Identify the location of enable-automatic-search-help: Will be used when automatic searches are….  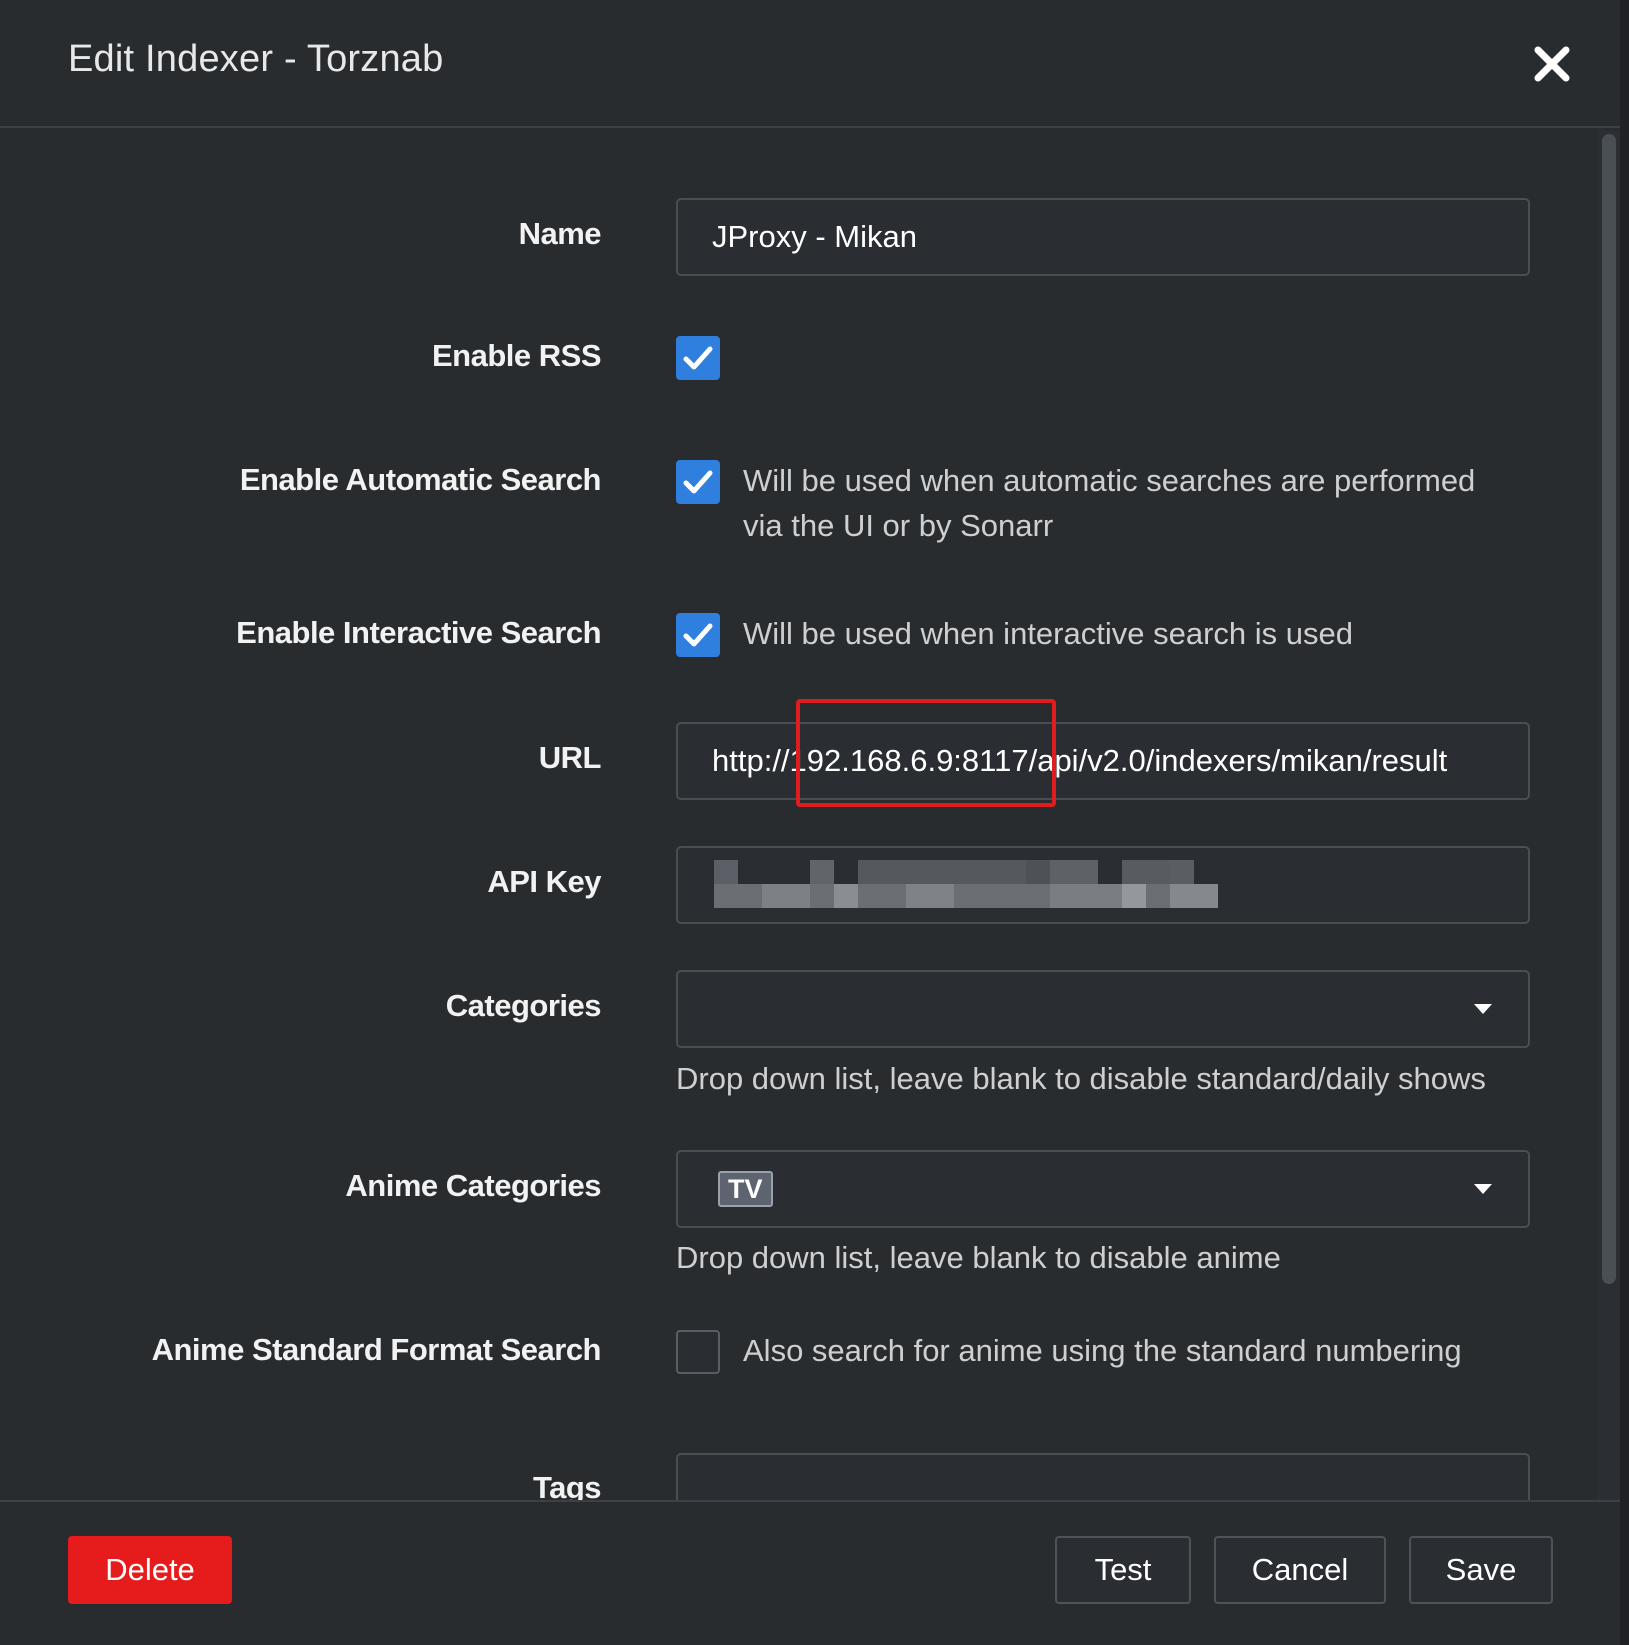
(1109, 503).